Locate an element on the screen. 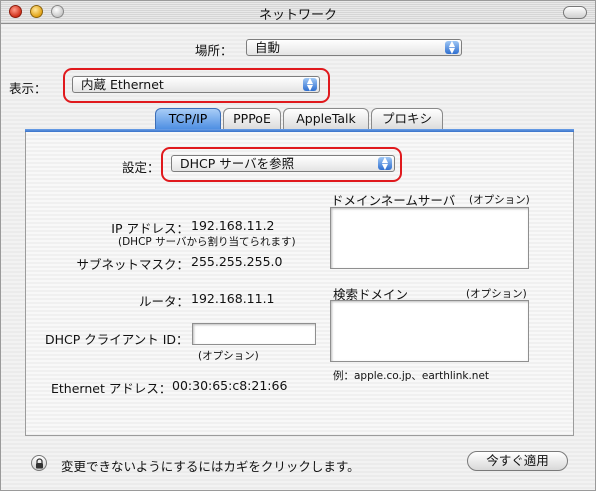 The width and height of the screenshot is (596, 491). lock-text: 変更できないようにするにはカギをクリックします。 is located at coordinates (210, 466).